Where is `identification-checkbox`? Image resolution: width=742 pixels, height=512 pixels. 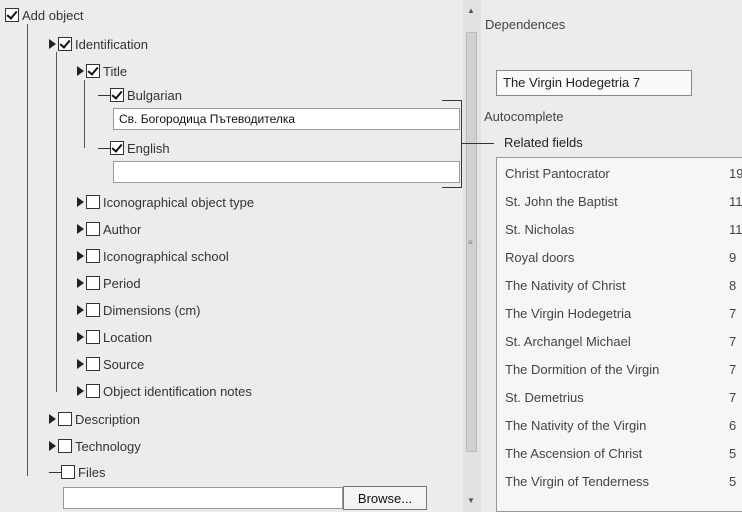 identification-checkbox is located at coordinates (65, 44).